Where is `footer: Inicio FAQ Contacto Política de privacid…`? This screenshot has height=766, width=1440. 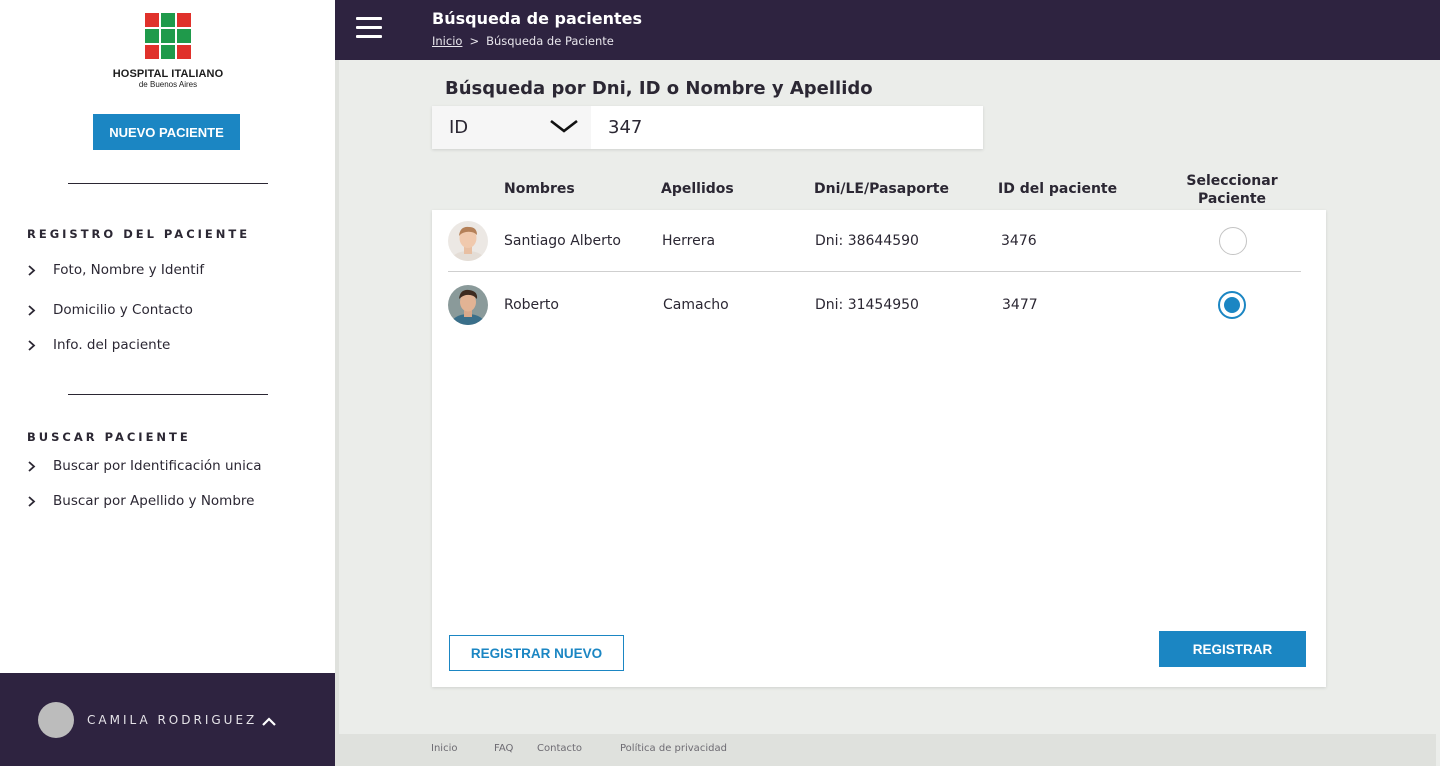 footer: Inicio FAQ Contacto Política de privacid… is located at coordinates (885, 750).